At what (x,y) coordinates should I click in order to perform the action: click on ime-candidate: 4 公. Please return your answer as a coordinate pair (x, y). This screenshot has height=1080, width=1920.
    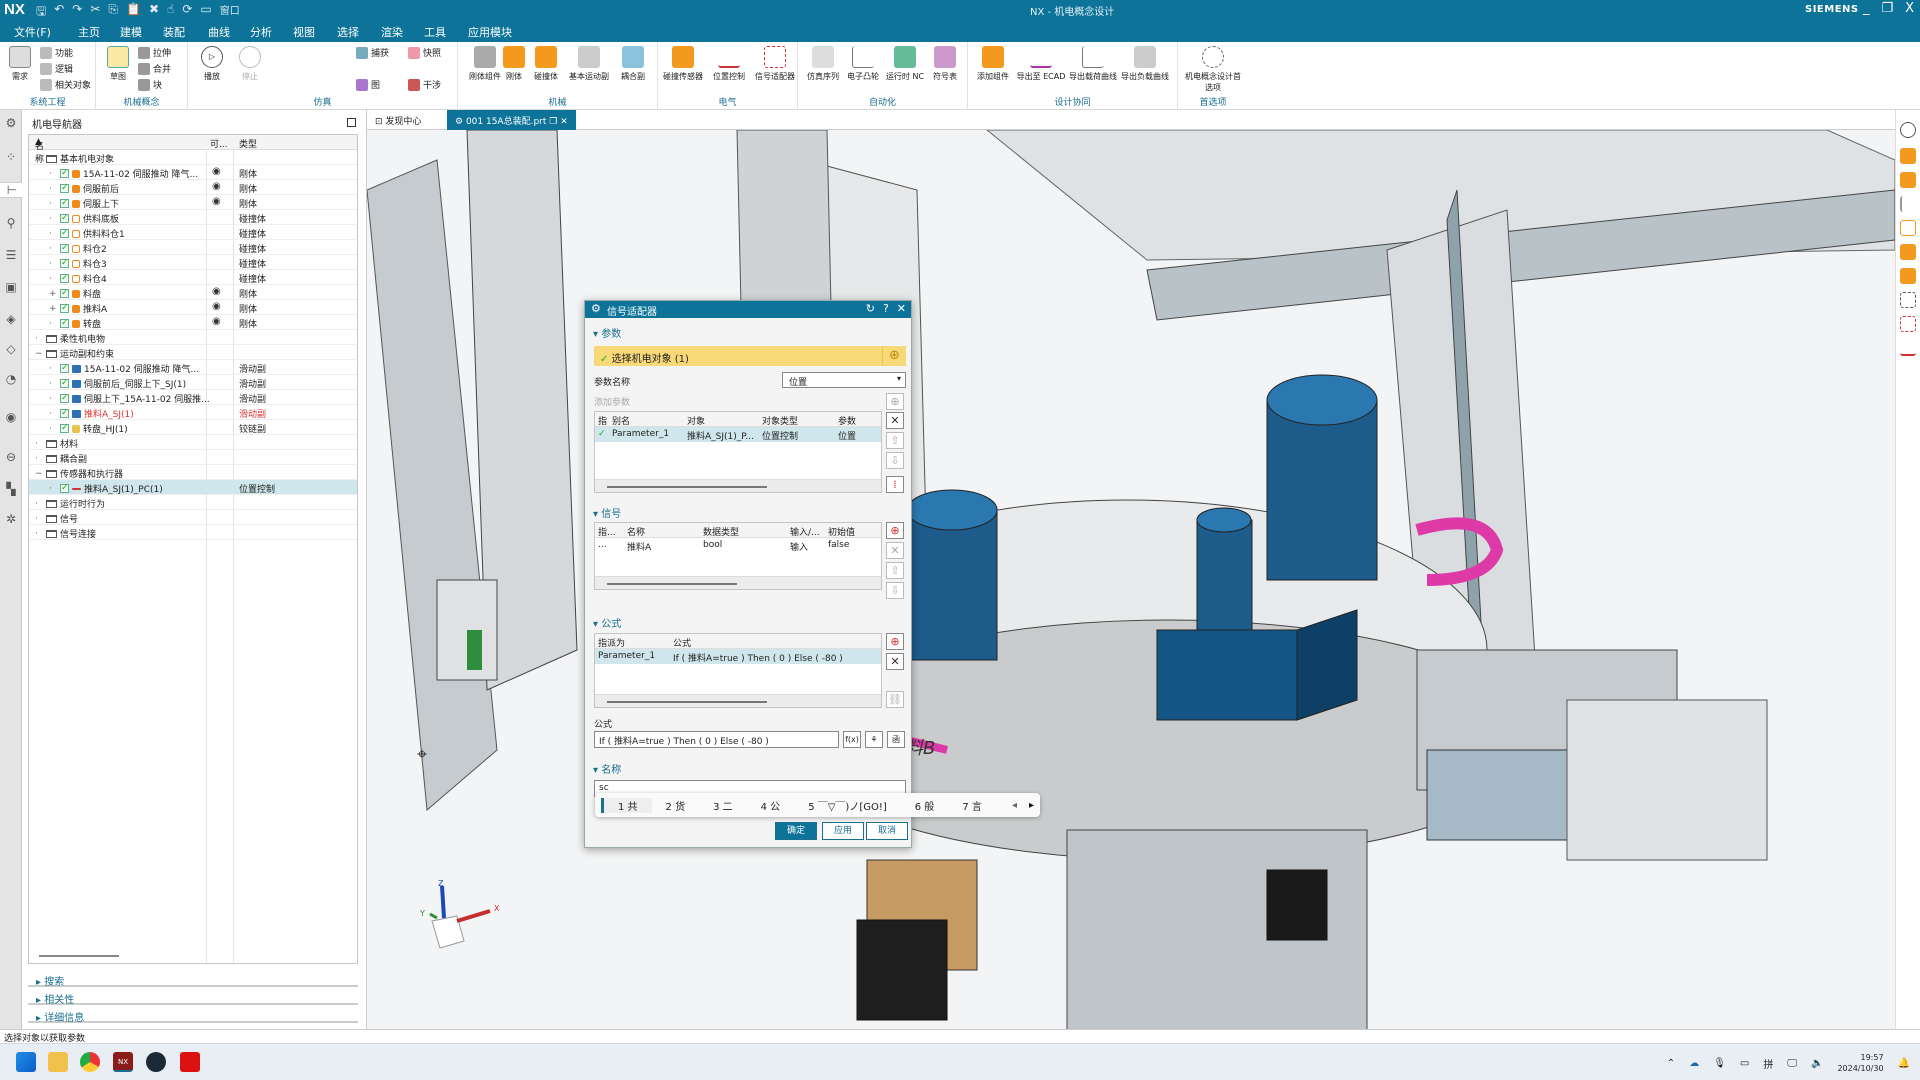
    Looking at the image, I should click on (771, 805).